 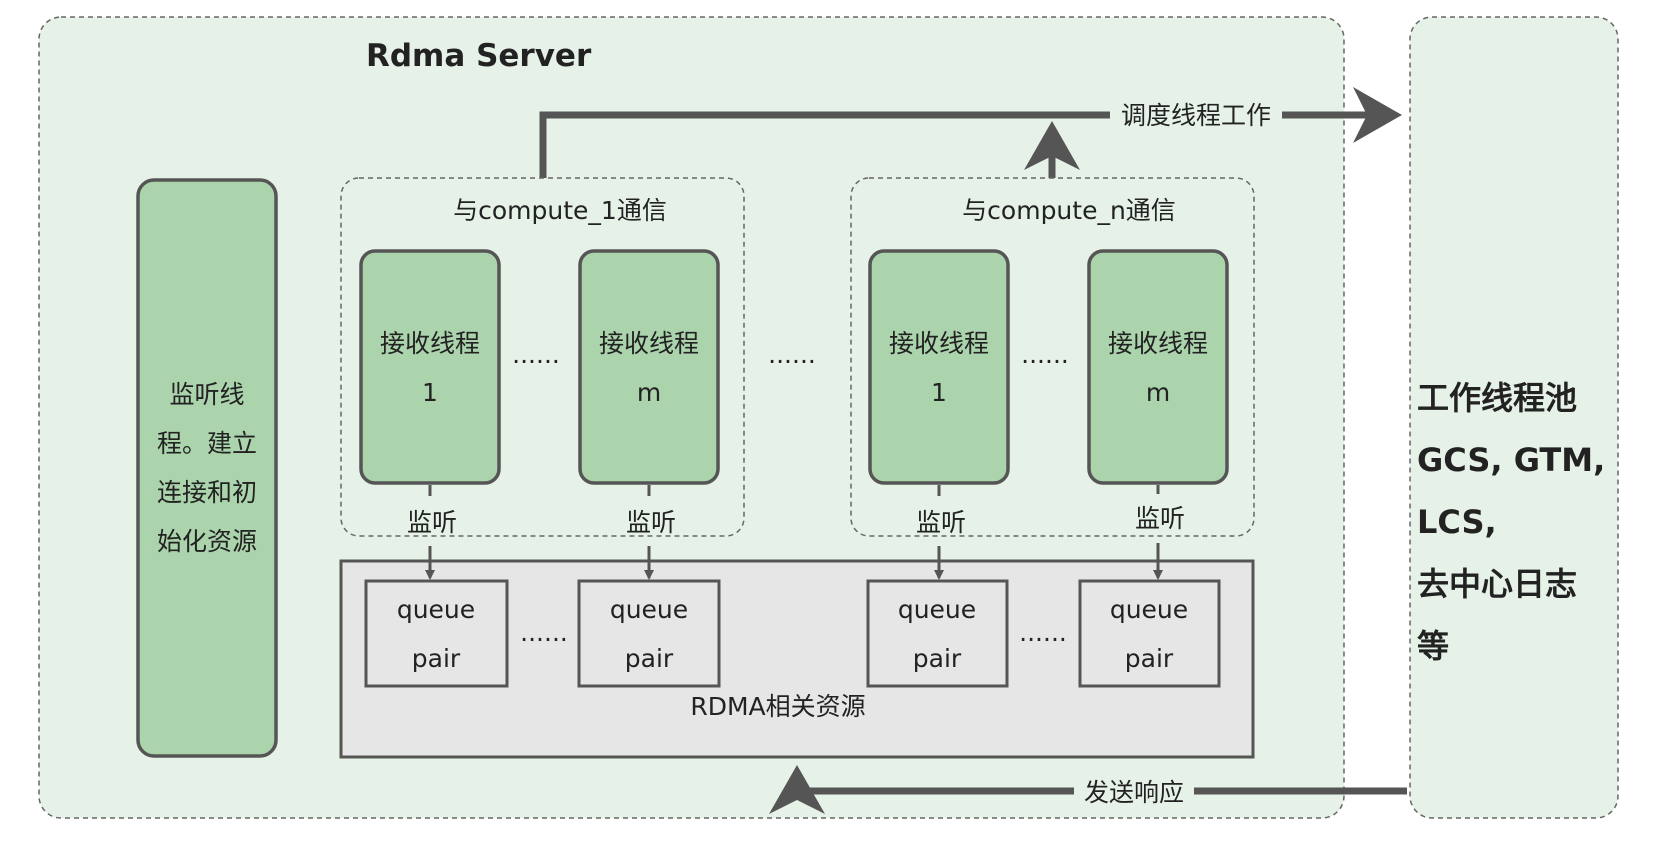 I want to click on server-title: Rdma Server, so click(x=479, y=56).